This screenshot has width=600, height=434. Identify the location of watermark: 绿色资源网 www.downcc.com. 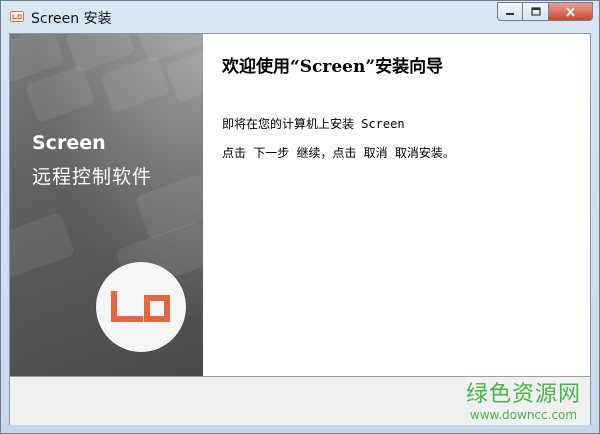
(523, 402).